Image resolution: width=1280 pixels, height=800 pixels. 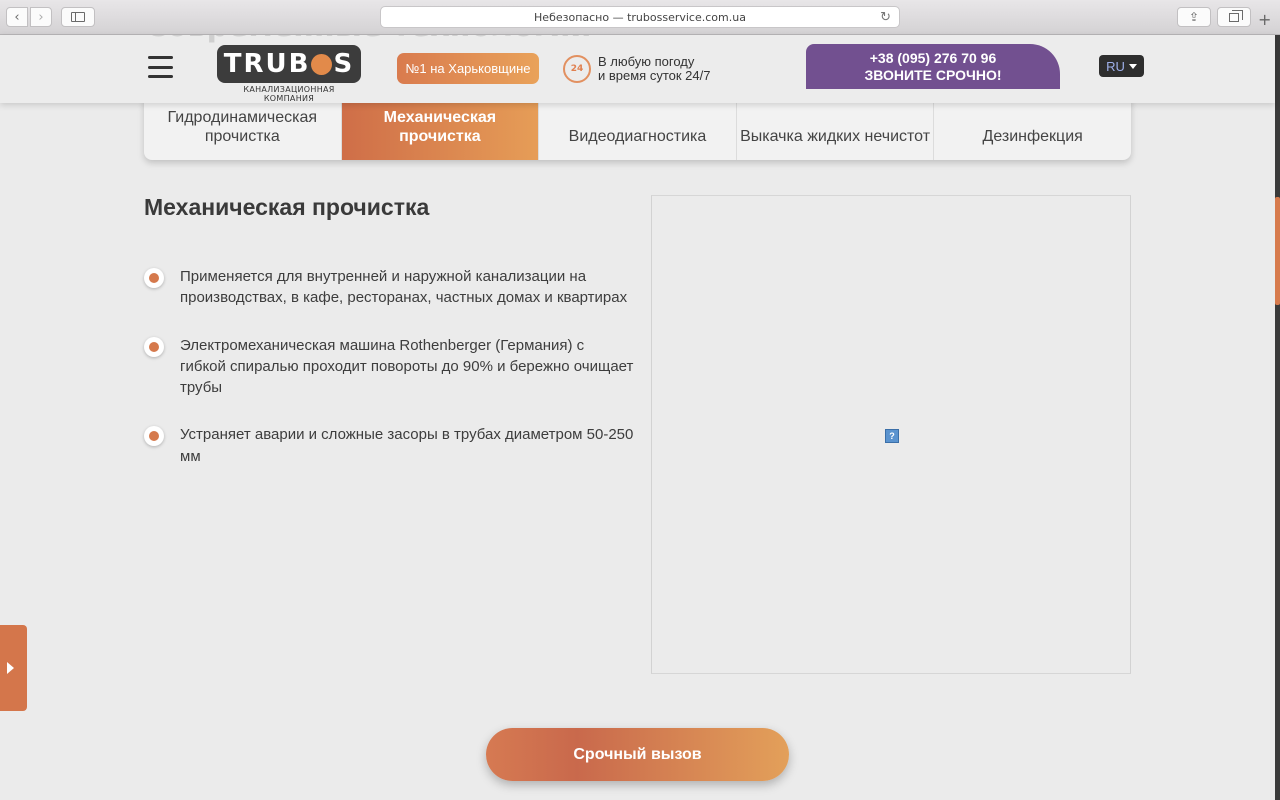 What do you see at coordinates (1132, 66) in the screenshot?
I see `caret-down-icon` at bounding box center [1132, 66].